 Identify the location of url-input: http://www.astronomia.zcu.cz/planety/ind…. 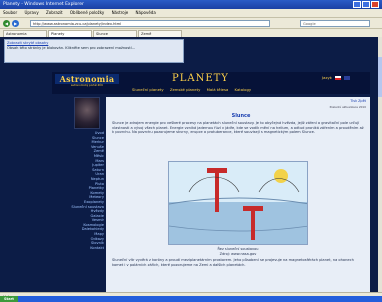
(150, 23).